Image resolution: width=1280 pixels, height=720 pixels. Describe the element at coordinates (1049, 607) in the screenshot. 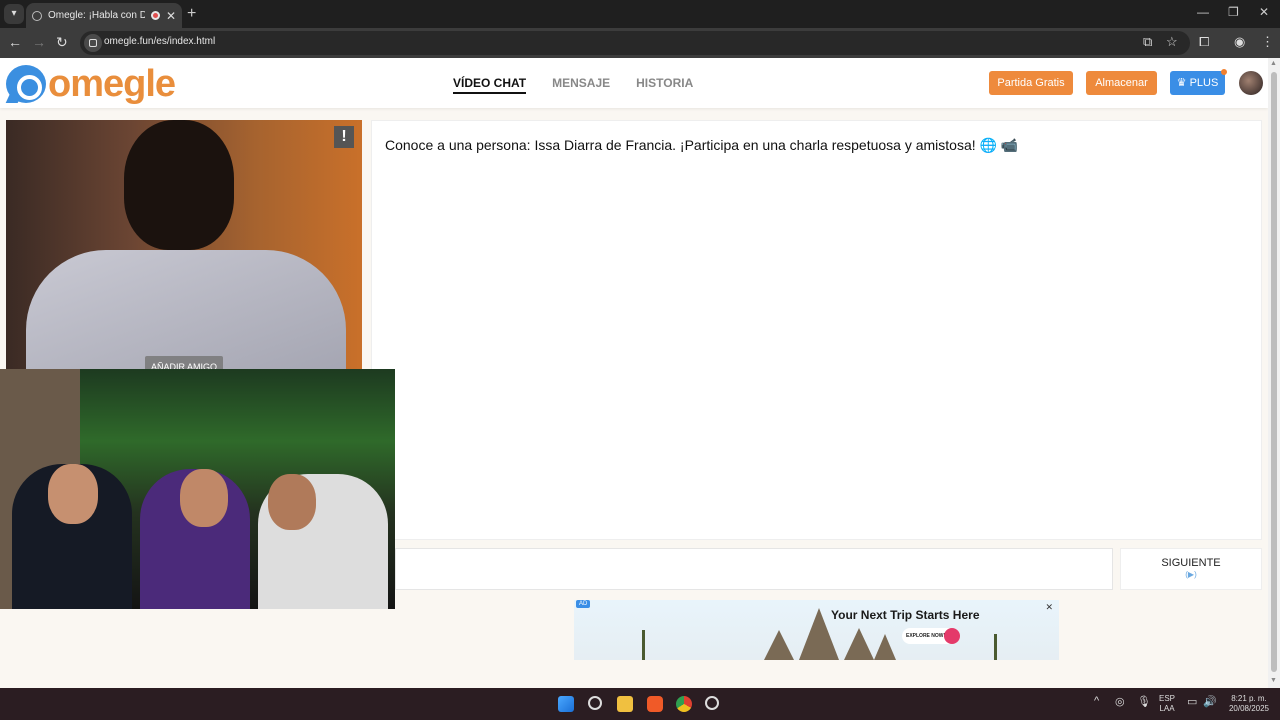

I see `ad-close-icon: ✕` at that location.